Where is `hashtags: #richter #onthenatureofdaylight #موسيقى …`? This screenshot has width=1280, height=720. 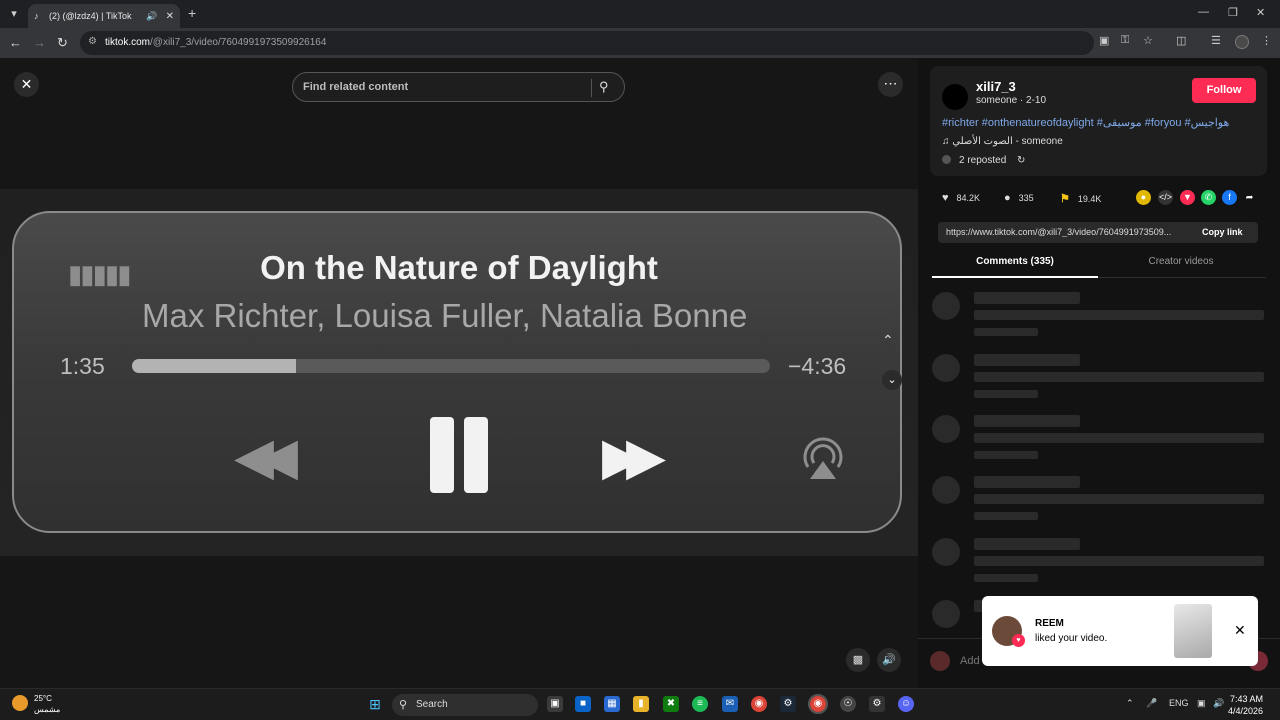 hashtags: #richter #onthenatureofdaylight #موسيقى … is located at coordinates (1085, 122).